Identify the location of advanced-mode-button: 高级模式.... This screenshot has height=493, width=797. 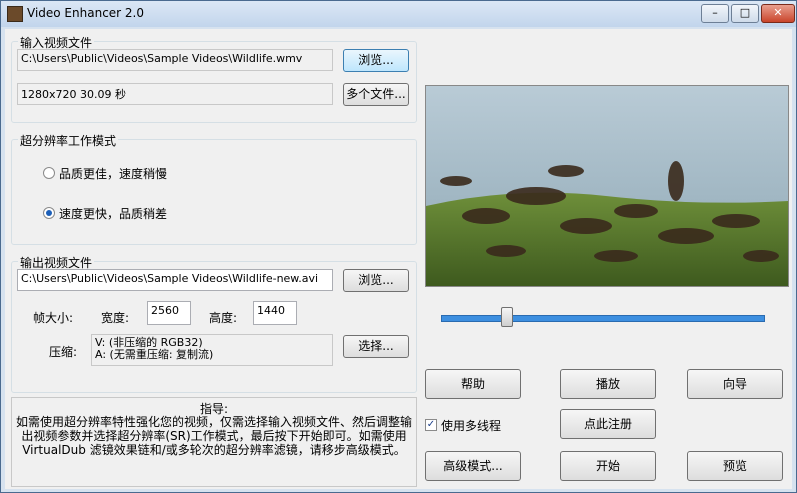
(473, 466).